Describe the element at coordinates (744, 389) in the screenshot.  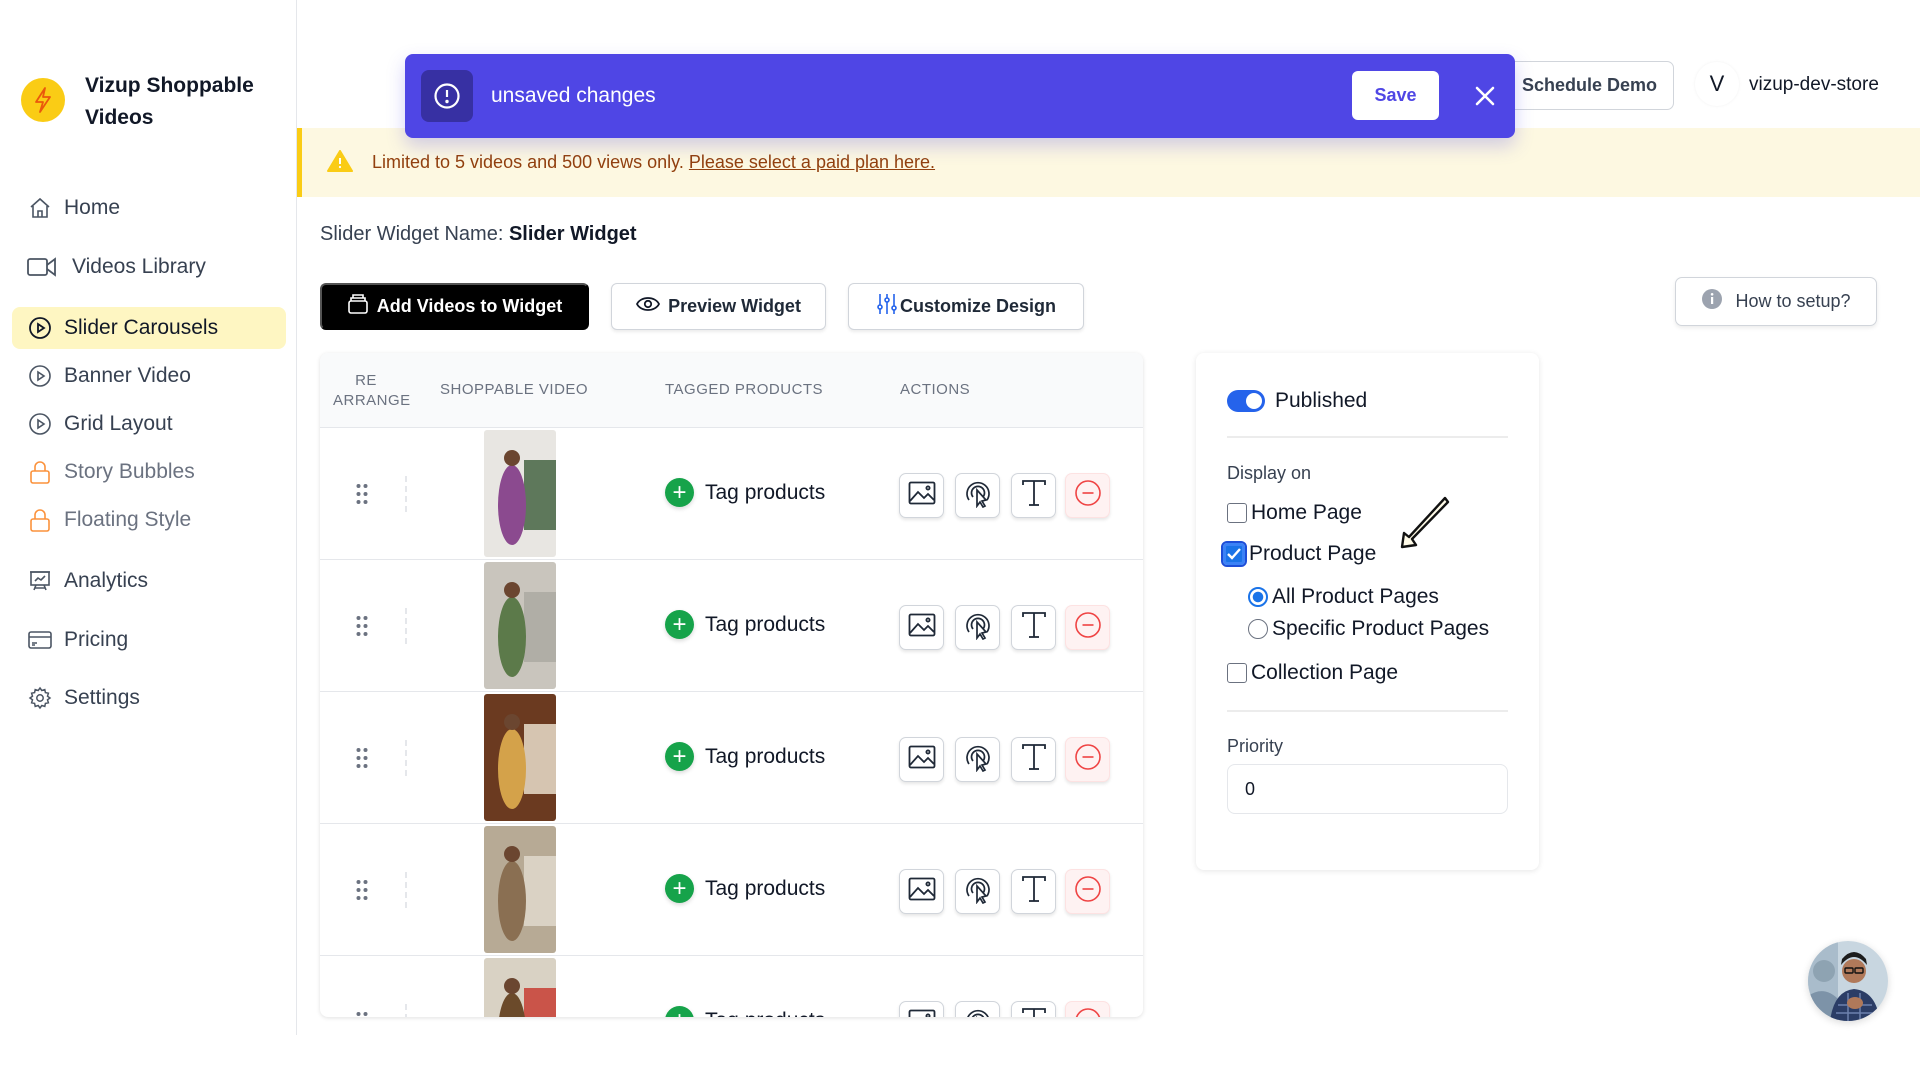
I see `col-tagged-products: TAGGED PRODUCTS` at that location.